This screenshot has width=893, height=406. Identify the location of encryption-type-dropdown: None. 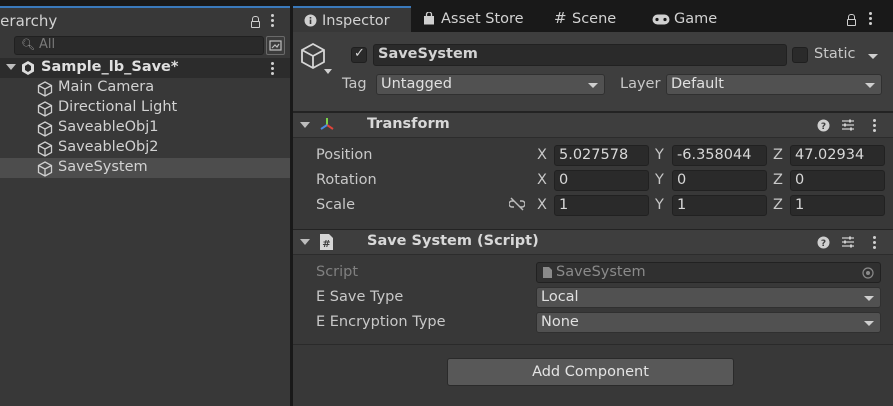
(708, 322).